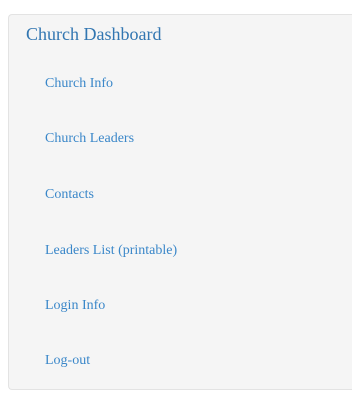  I want to click on sidebar-item-church-leaders: Church Leaders, so click(89, 139).